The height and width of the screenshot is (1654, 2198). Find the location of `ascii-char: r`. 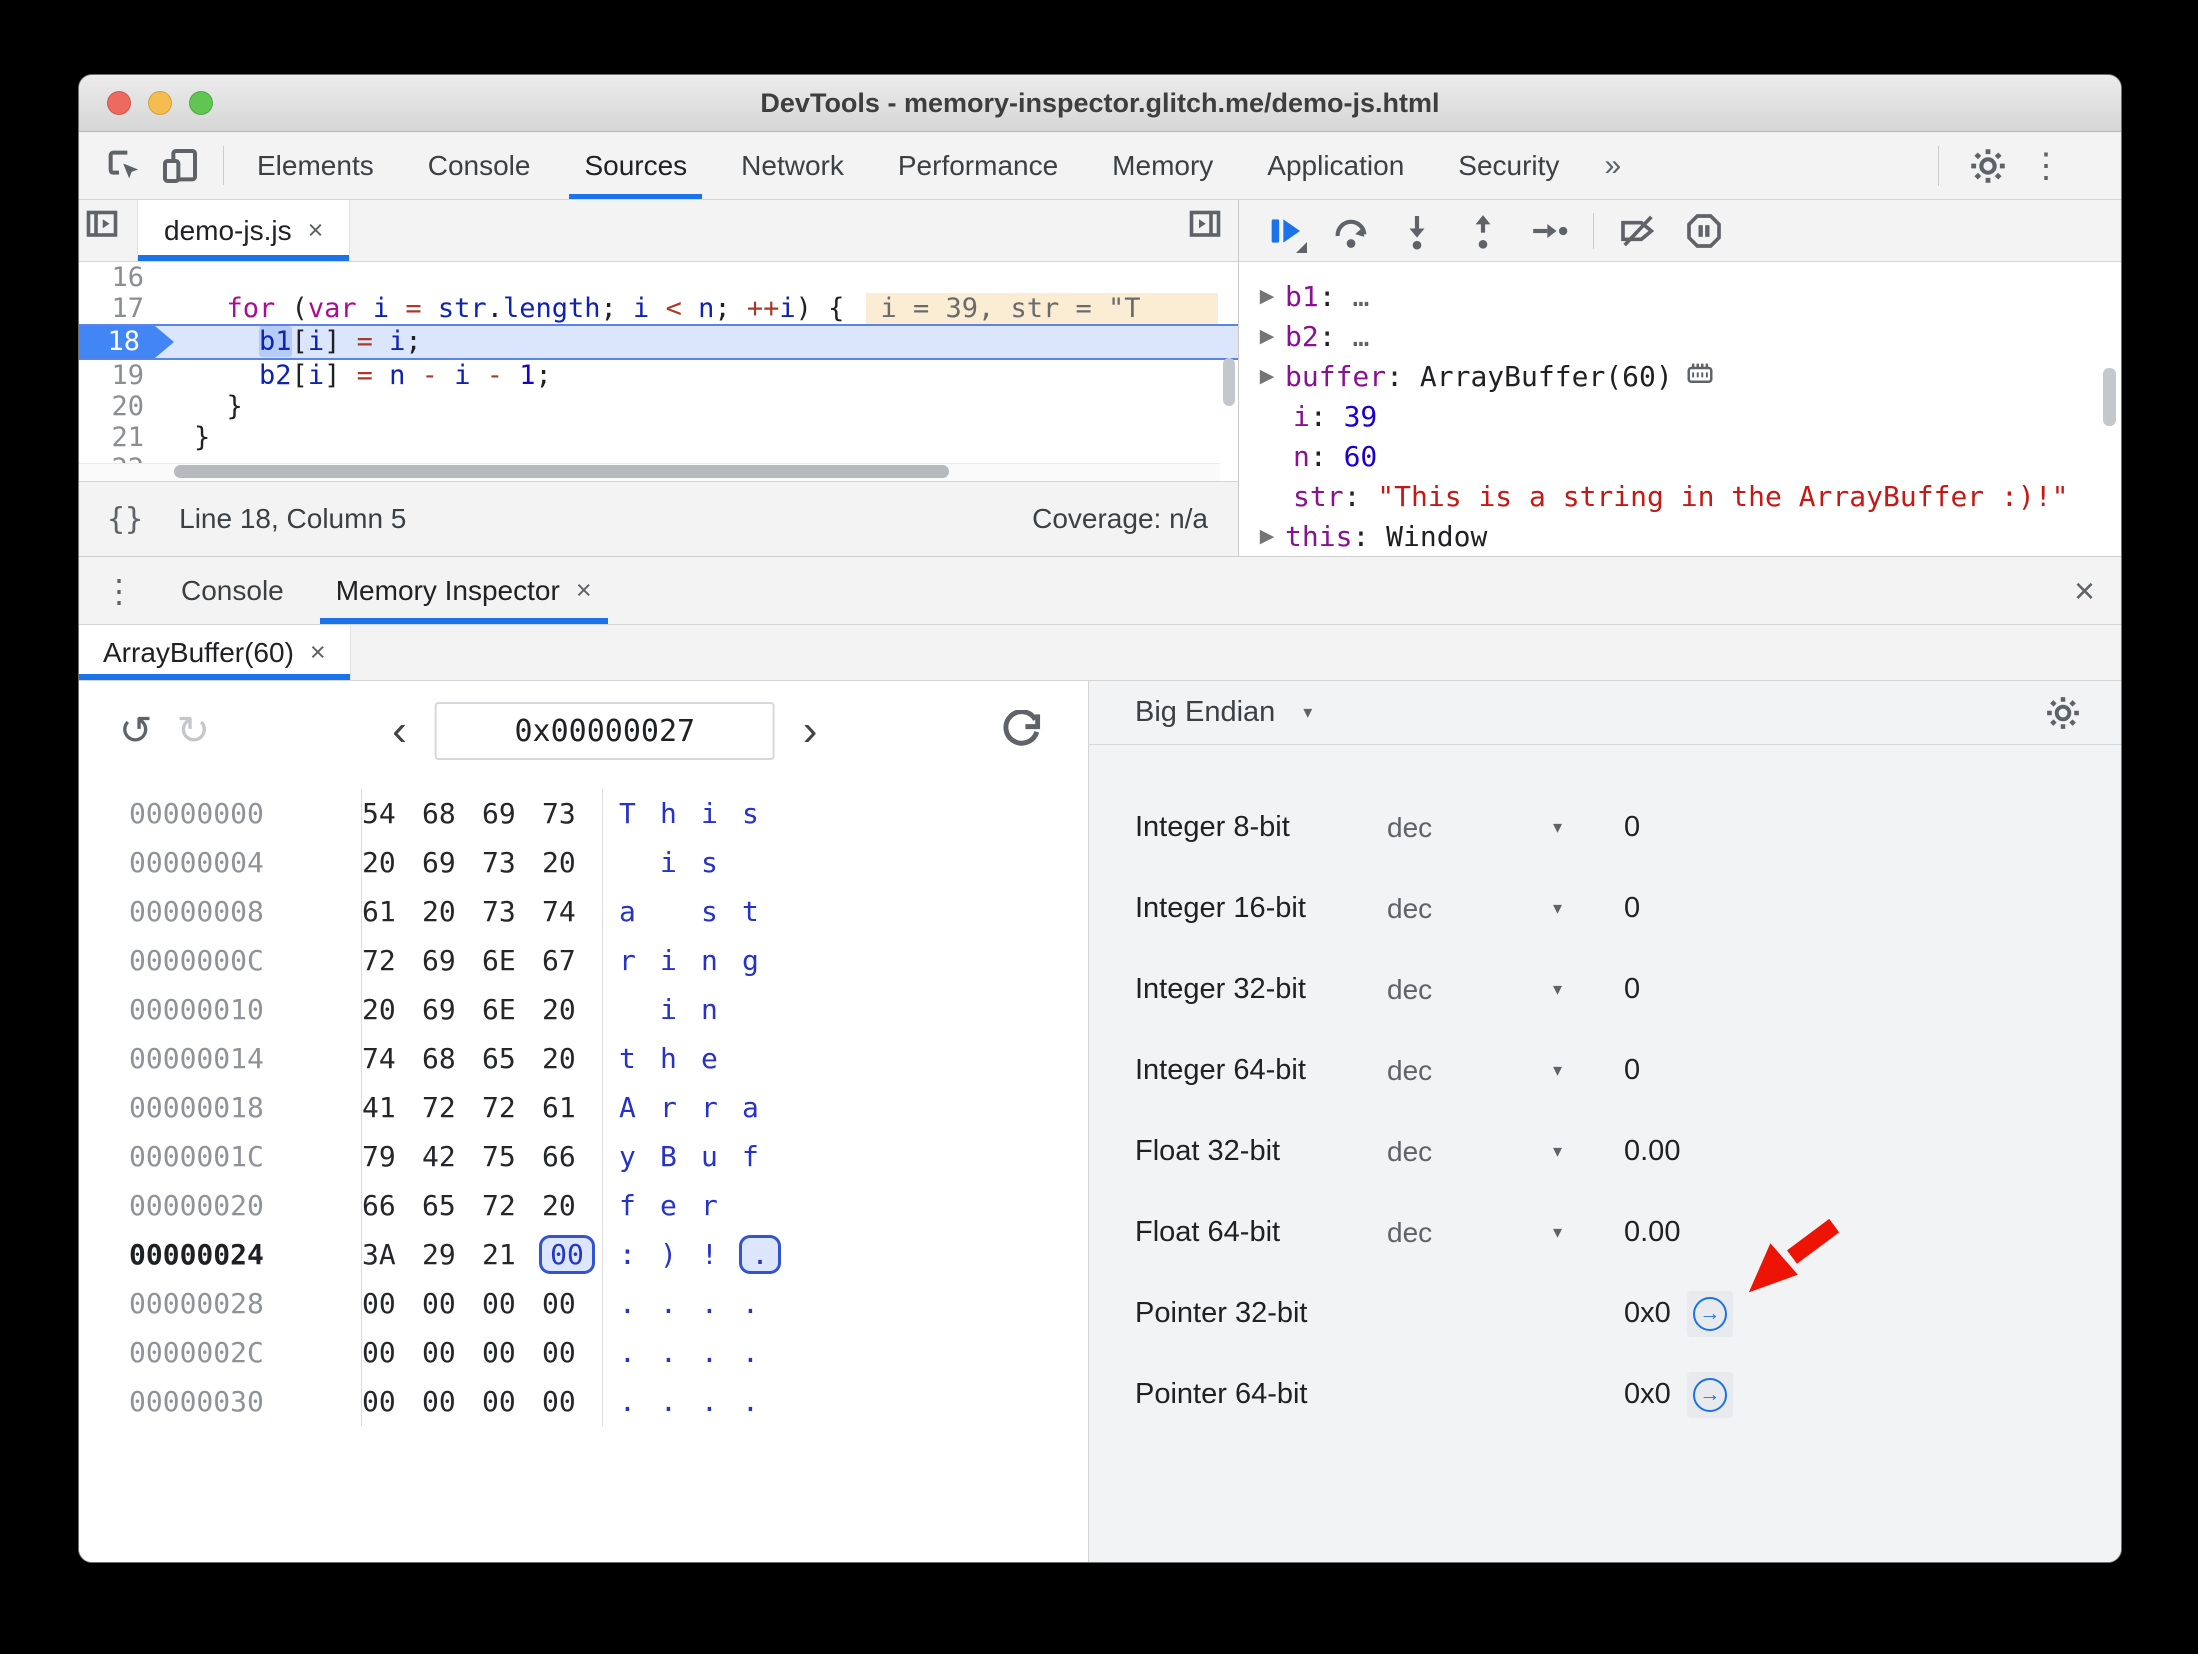

ascii-char: r is located at coordinates (721, 1107).